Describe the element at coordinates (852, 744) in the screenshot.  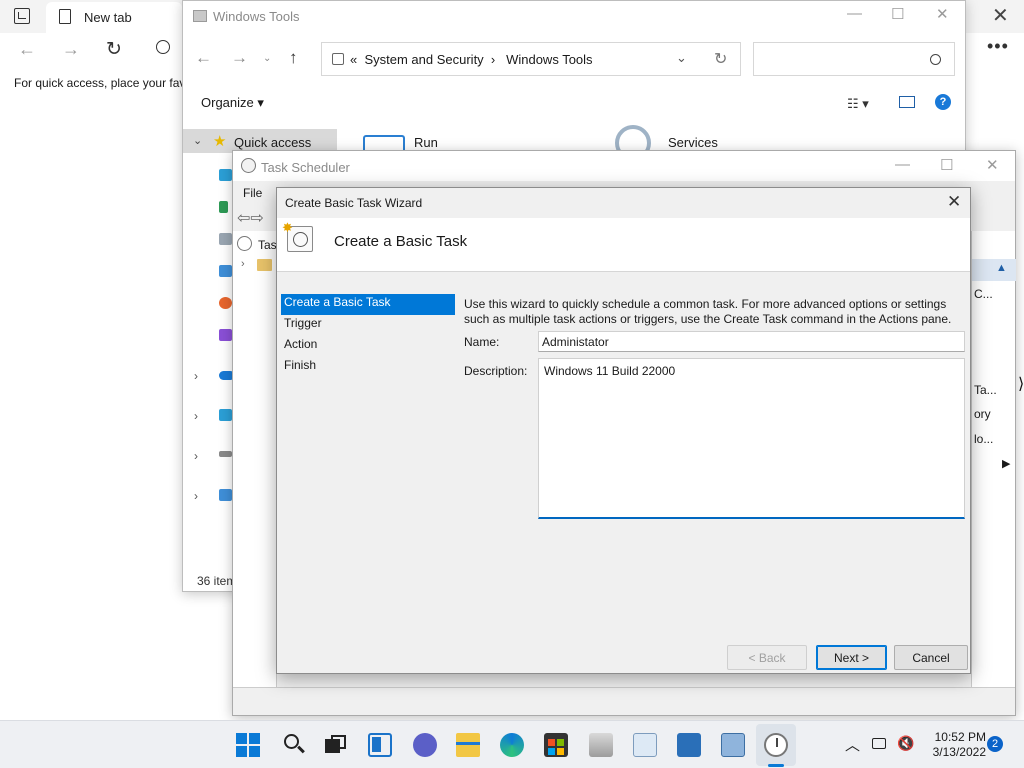
I see `chevron-up-icon: ︿` at that location.